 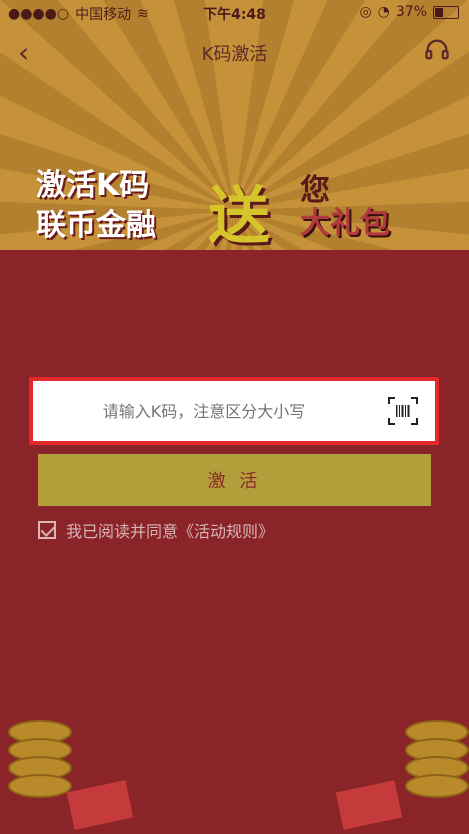 I want to click on k-code-input, so click(x=204, y=411).